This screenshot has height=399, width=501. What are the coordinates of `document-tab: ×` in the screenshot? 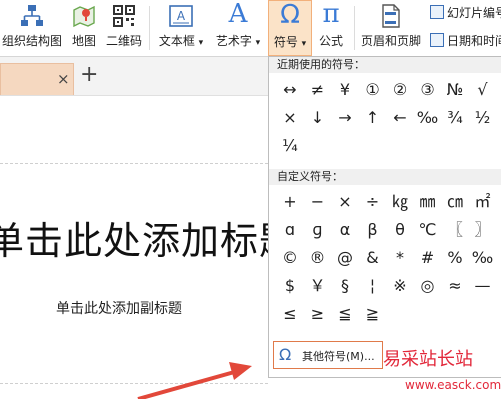 It's located at (37, 79).